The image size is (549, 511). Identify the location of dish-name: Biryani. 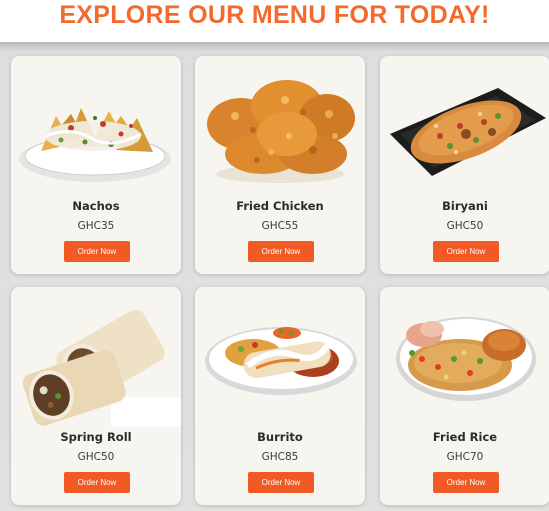
(465, 206).